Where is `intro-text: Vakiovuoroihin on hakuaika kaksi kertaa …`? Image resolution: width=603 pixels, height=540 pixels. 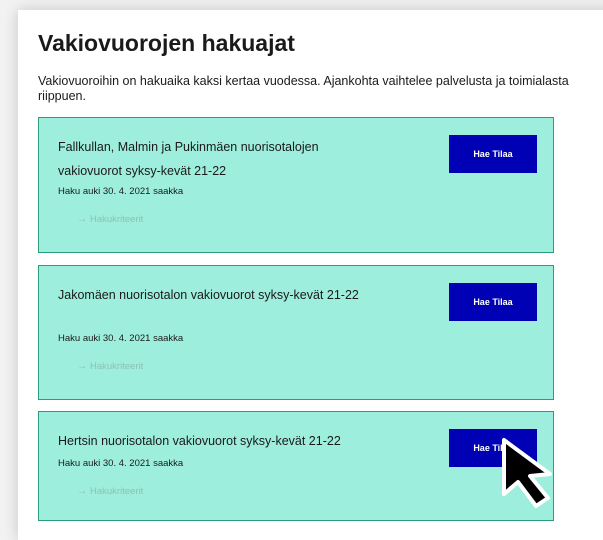 intro-text: Vakiovuoroihin on hakuaika kaksi kertaa … is located at coordinates (303, 88).